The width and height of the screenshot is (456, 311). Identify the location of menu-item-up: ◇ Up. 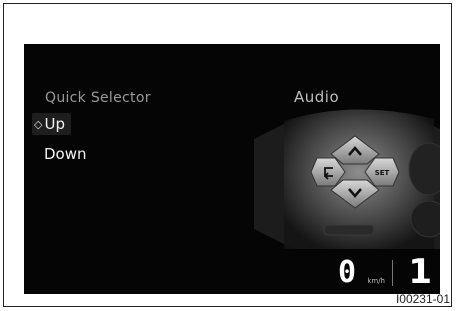
(51, 124).